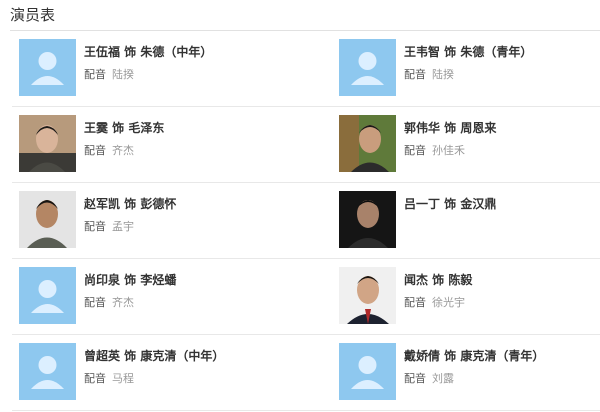 The height and width of the screenshot is (412, 600). What do you see at coordinates (443, 378) in the screenshot?
I see `voice-actor-name: 刘露` at bounding box center [443, 378].